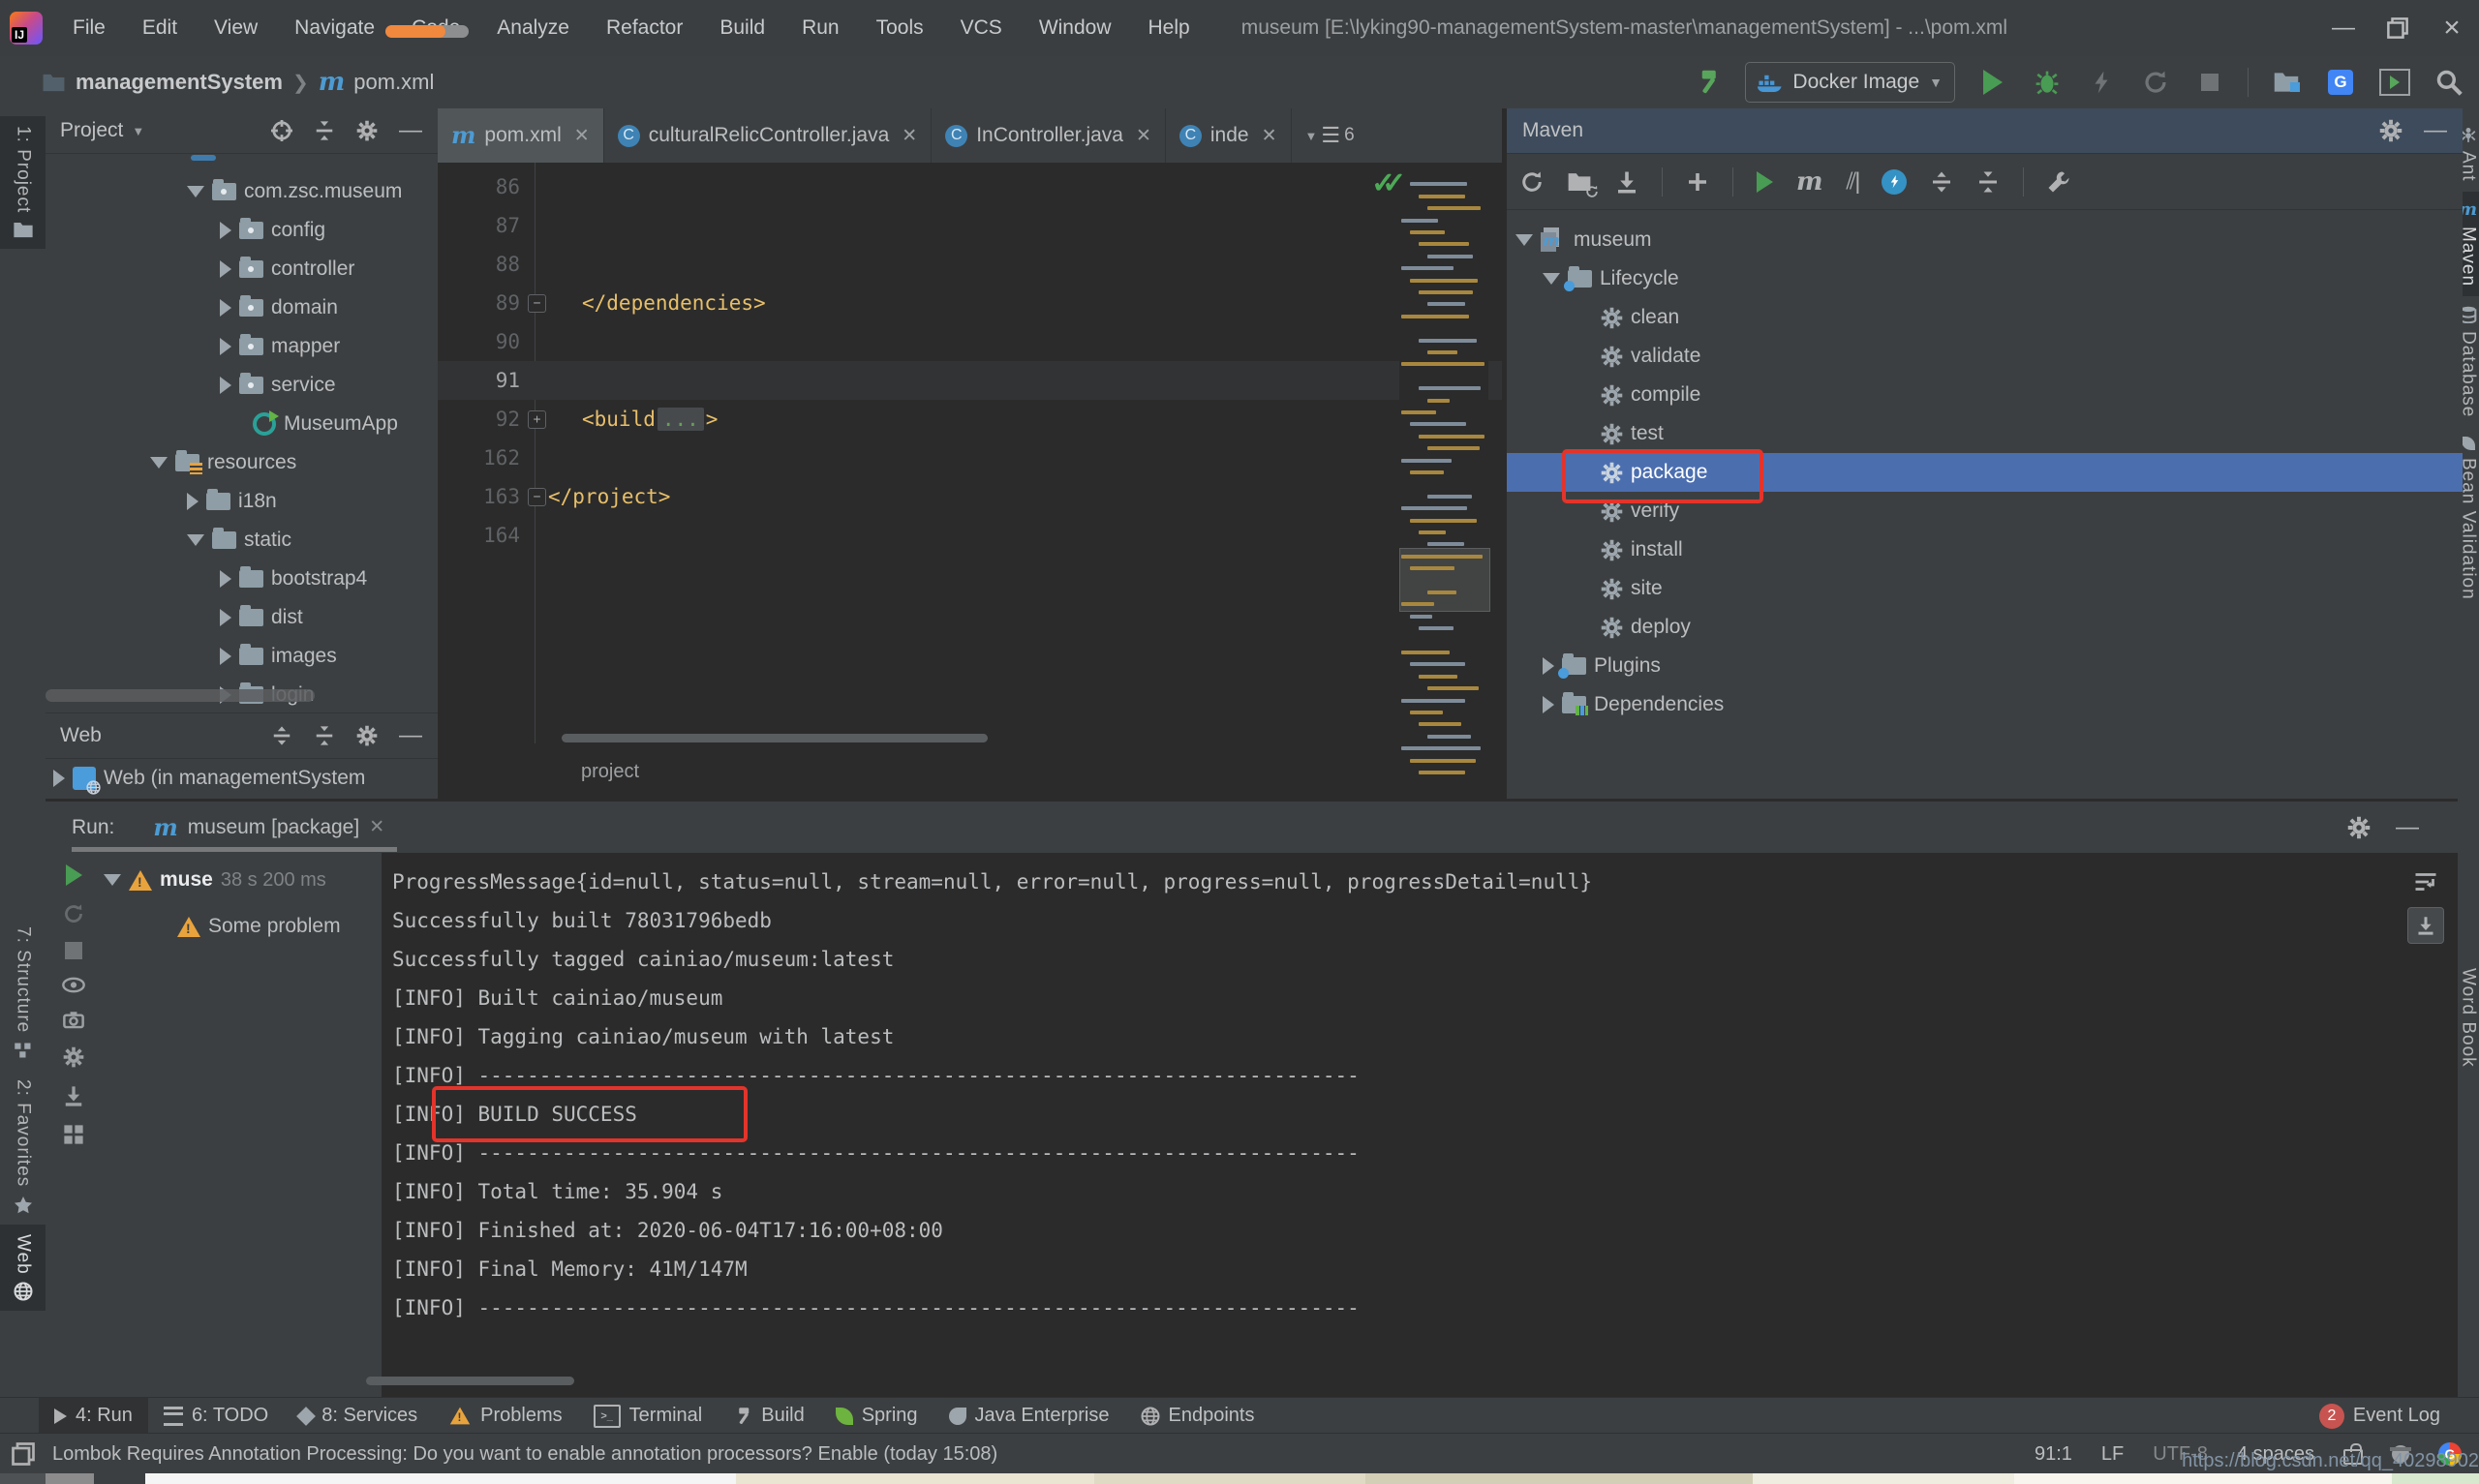  I want to click on toolwindow-endpoints-button: Endpoints, so click(1197, 1416).